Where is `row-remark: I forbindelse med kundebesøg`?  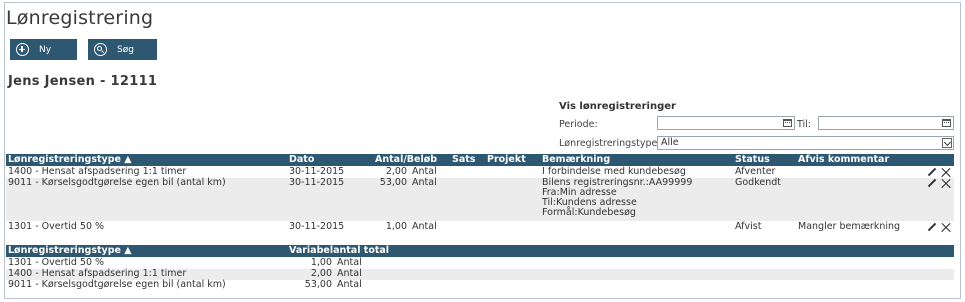
row-remark: I forbindelse med kundebesøg is located at coordinates (614, 171).